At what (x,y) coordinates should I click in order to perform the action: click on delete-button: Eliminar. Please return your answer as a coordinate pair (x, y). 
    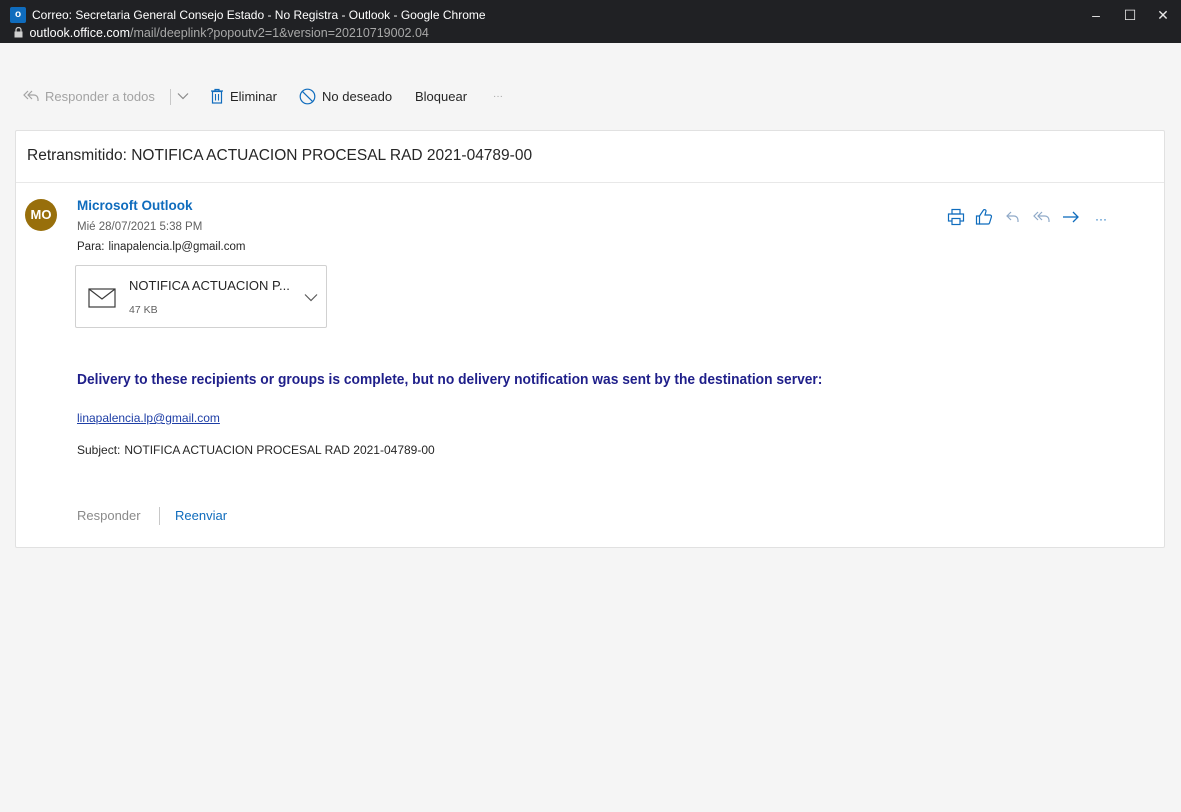
    Looking at the image, I should click on (243, 96).